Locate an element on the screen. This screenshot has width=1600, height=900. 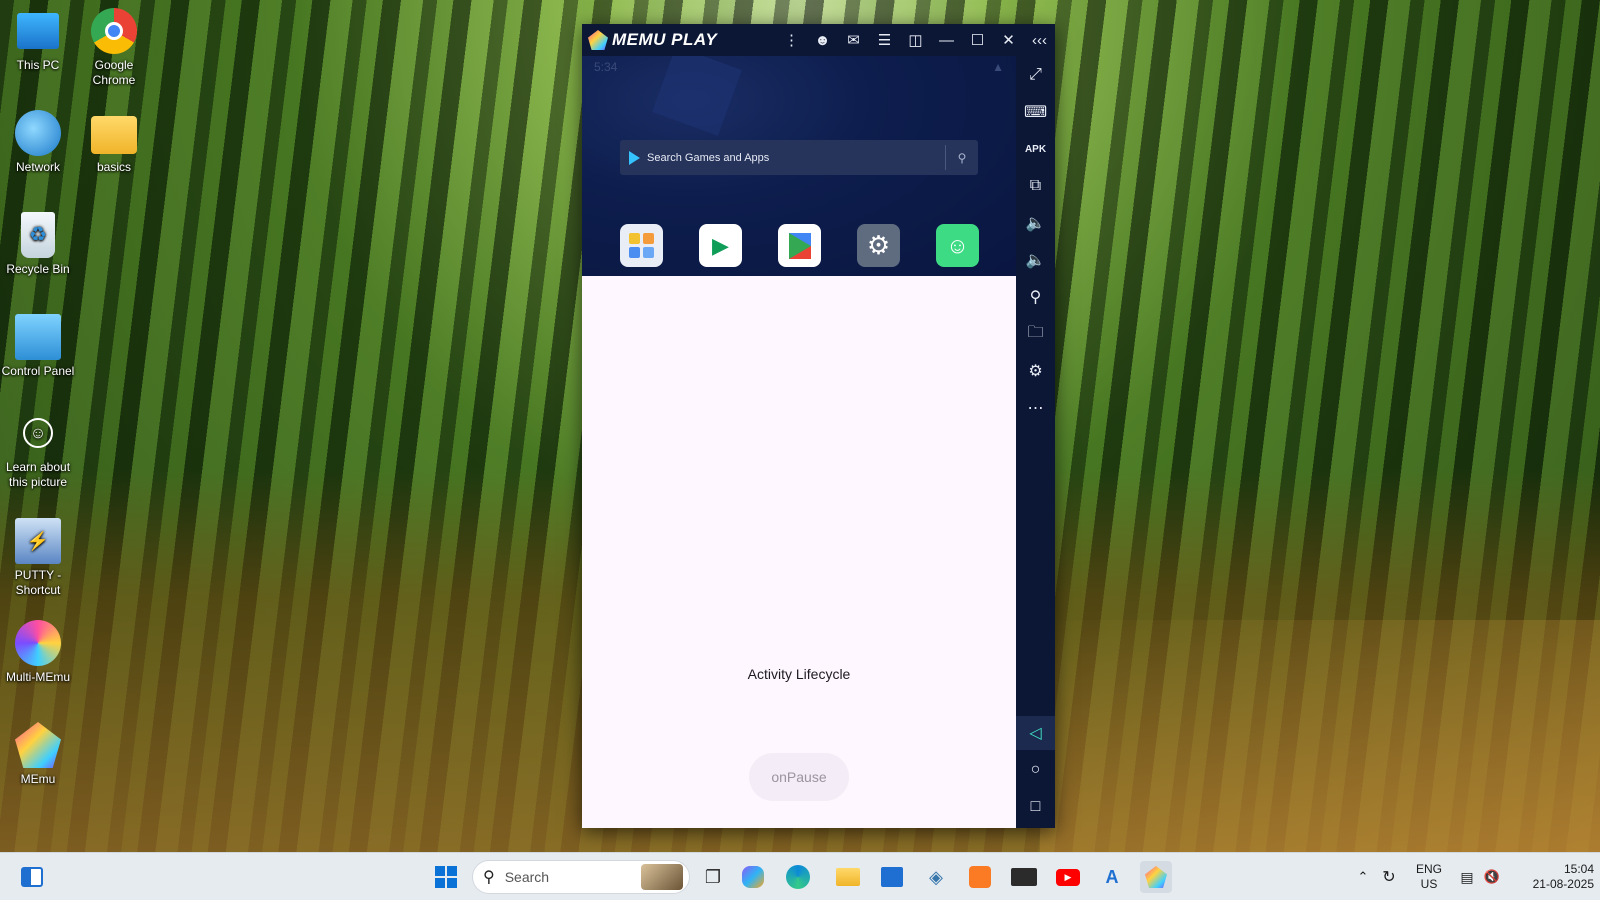
minimize-icon: — is located at coordinates (946, 40).